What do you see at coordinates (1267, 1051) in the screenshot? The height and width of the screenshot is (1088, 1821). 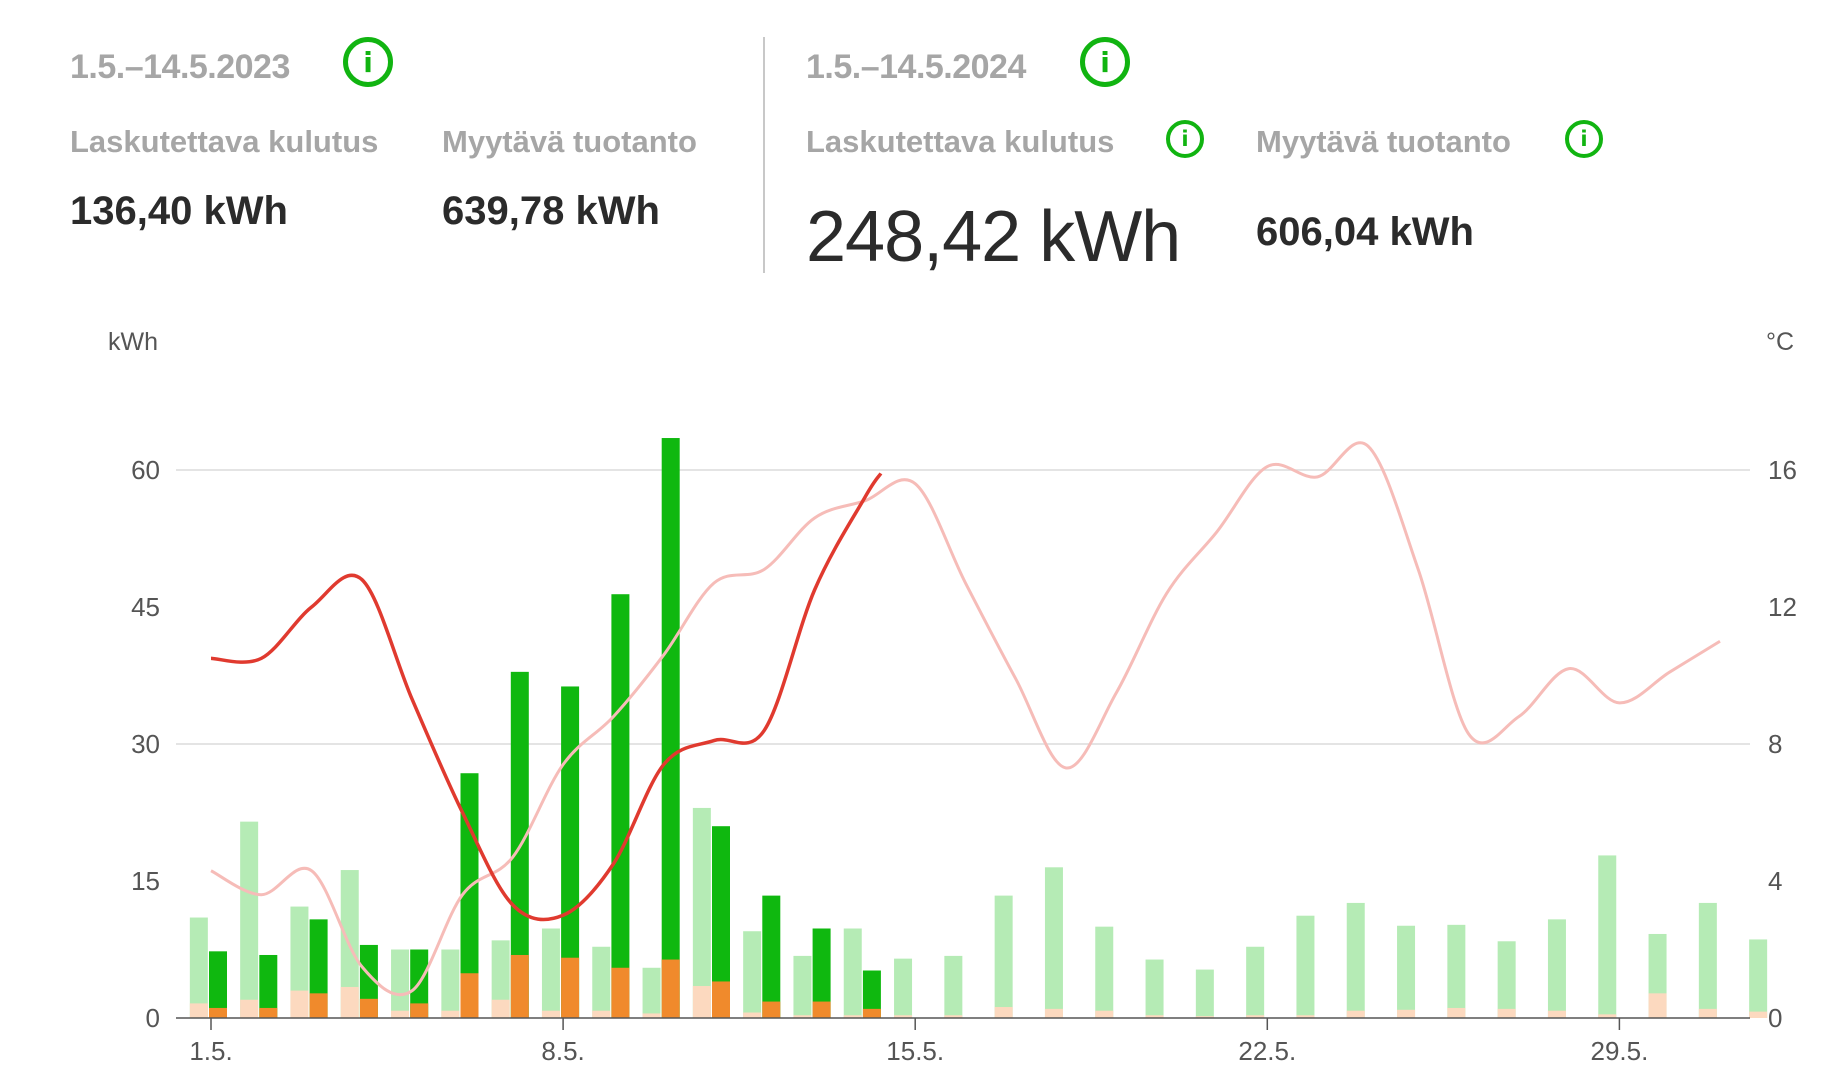 I see `x-tick-label: 22.5.` at bounding box center [1267, 1051].